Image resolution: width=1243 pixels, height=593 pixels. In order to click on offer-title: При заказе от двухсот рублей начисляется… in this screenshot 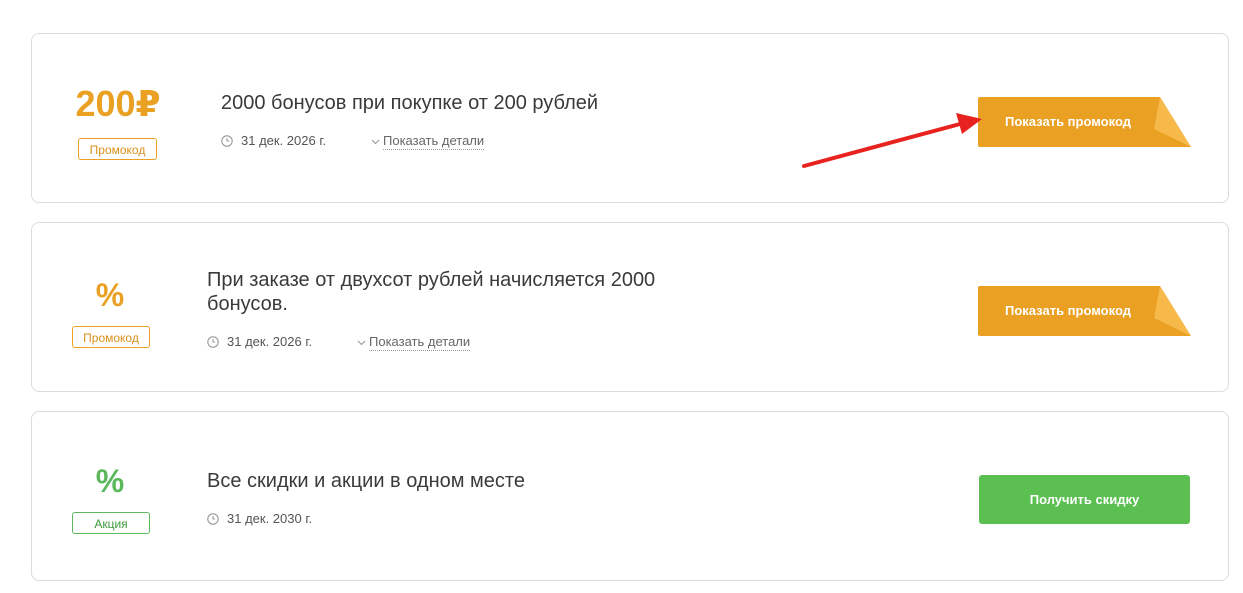, I will do `click(431, 292)`.